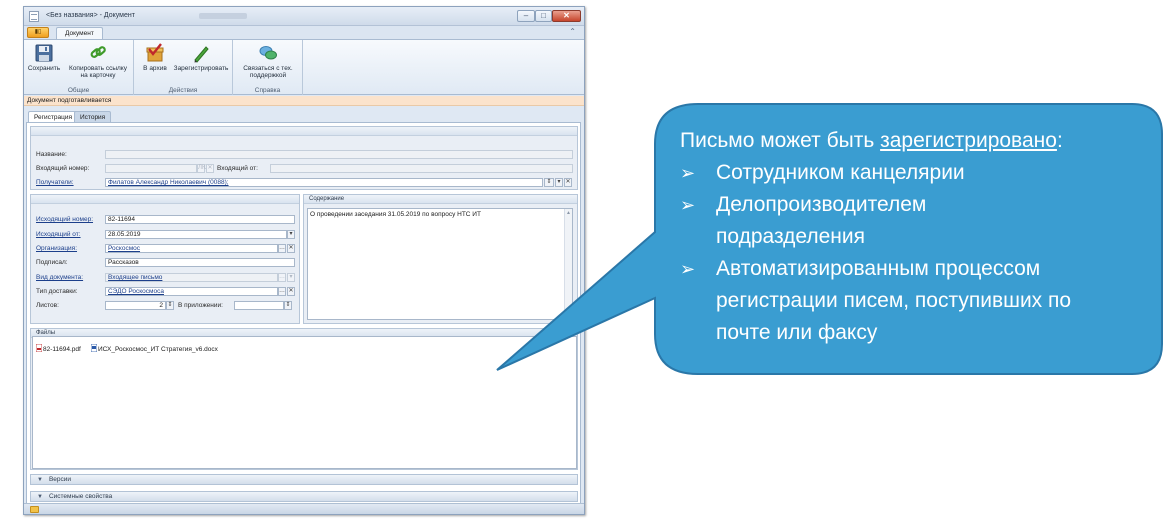  What do you see at coordinates (871, 140) in the screenshot?
I see `callout-lead: Письмо может быть зарегистрировано:` at bounding box center [871, 140].